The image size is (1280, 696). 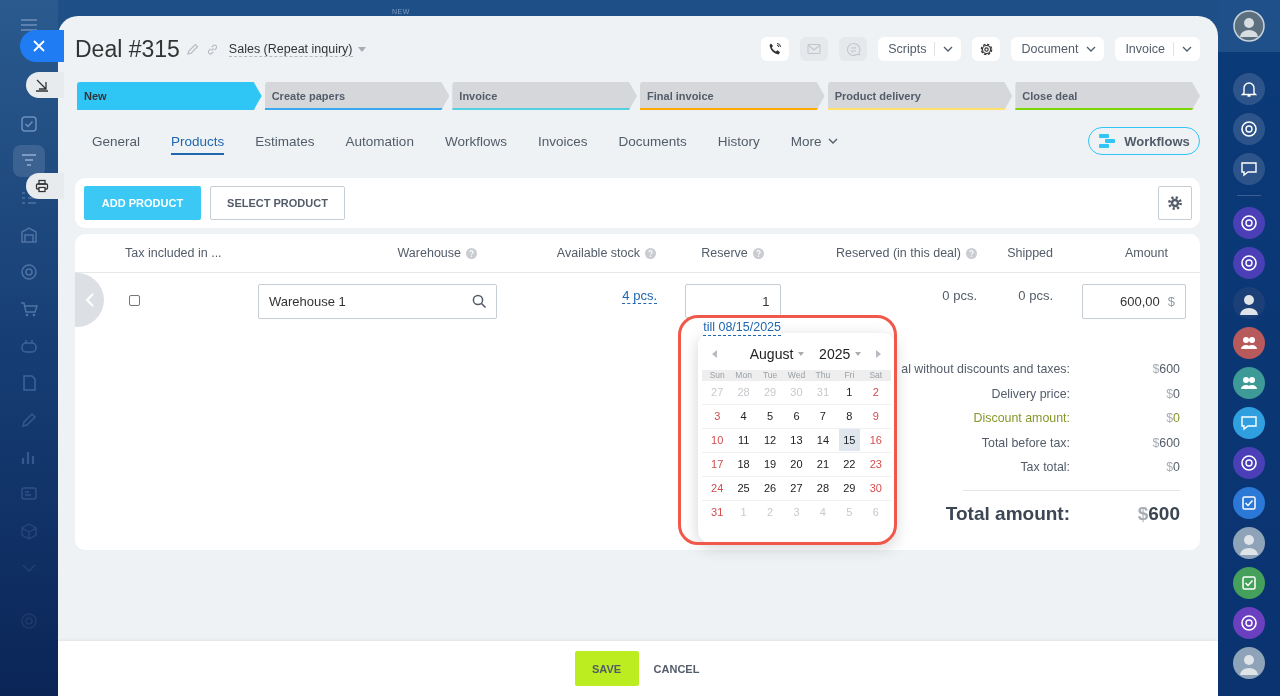 I want to click on calendar-day: 11, so click(x=743, y=440).